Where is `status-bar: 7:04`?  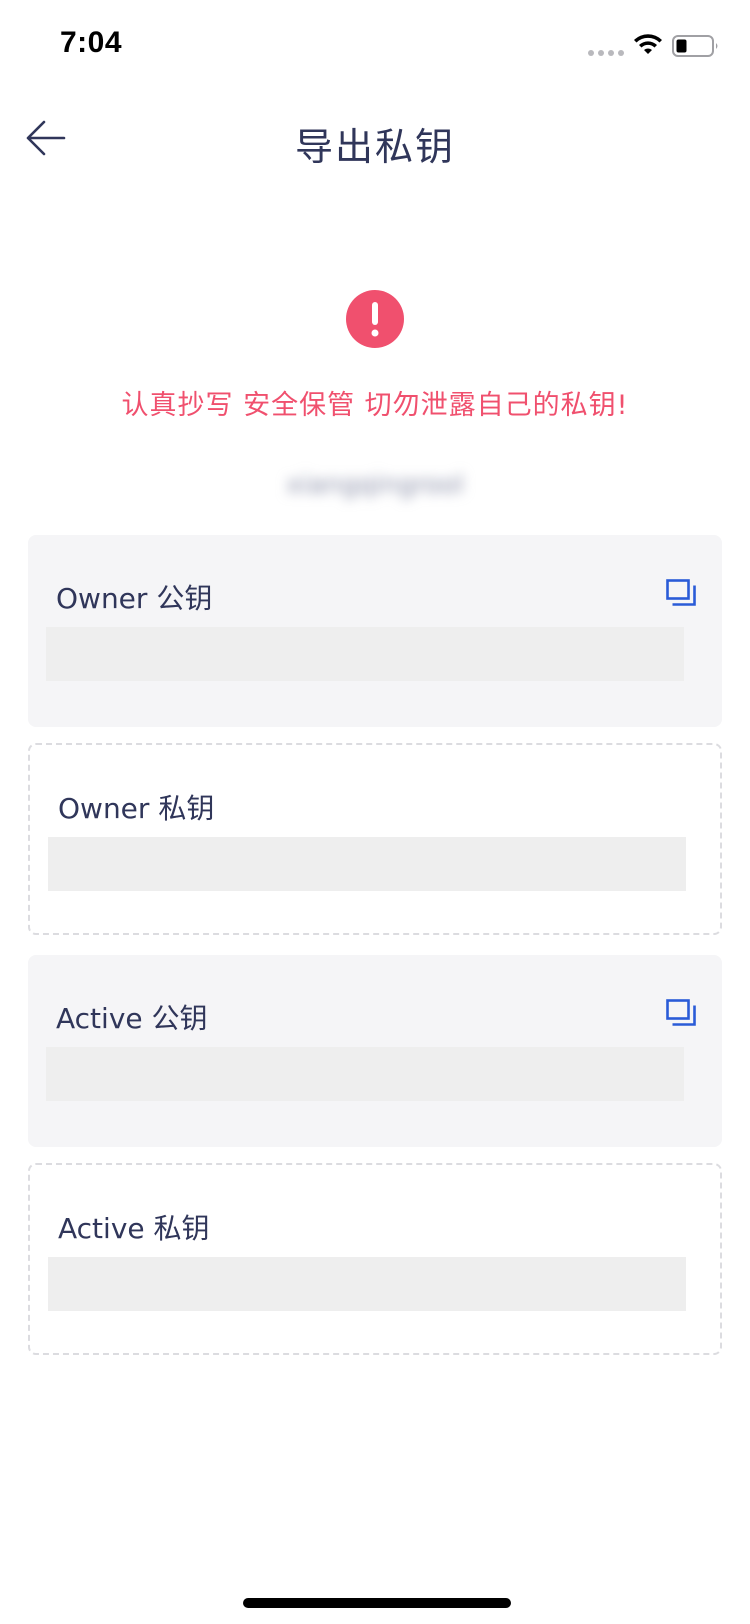 status-bar: 7:04 is located at coordinates (375, 44).